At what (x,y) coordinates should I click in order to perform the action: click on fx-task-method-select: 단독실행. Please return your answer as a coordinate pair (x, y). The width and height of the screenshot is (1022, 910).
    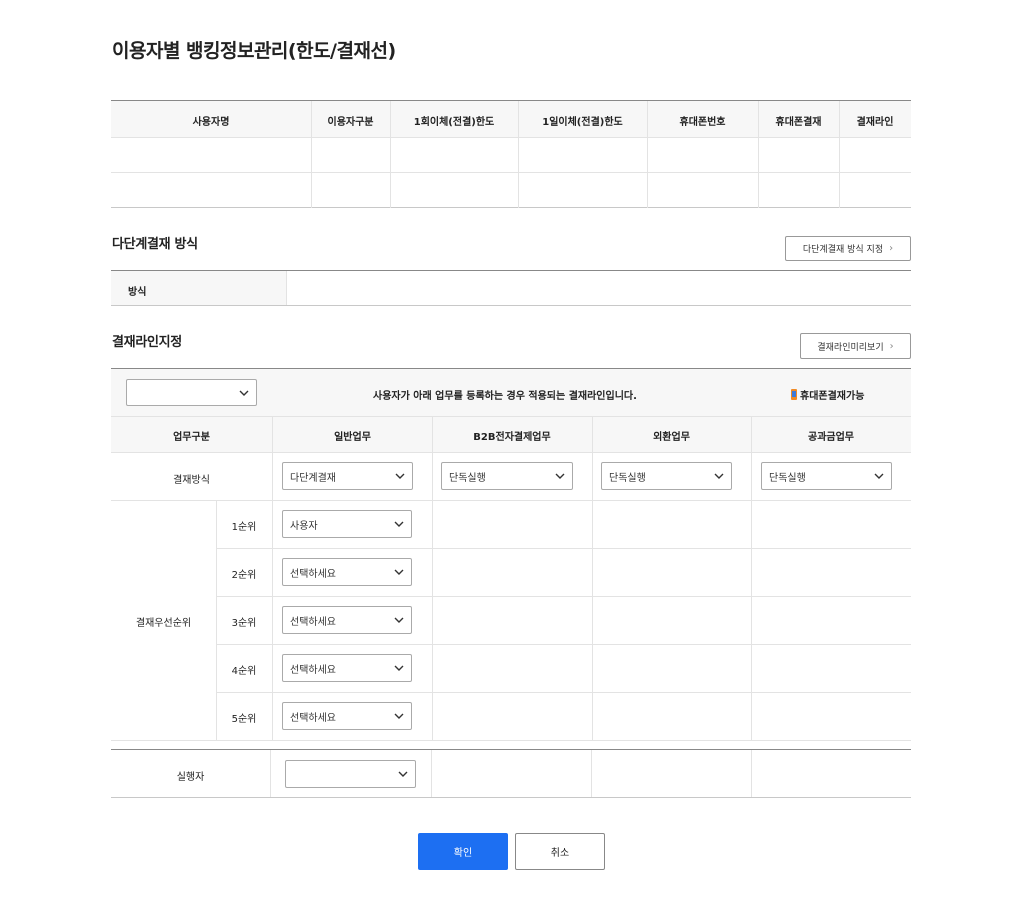
    Looking at the image, I should click on (666, 476).